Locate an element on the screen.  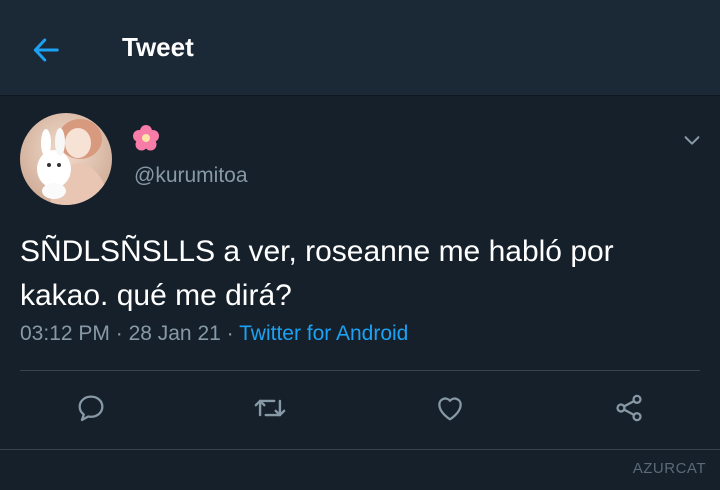
back-button is located at coordinates (46, 50).